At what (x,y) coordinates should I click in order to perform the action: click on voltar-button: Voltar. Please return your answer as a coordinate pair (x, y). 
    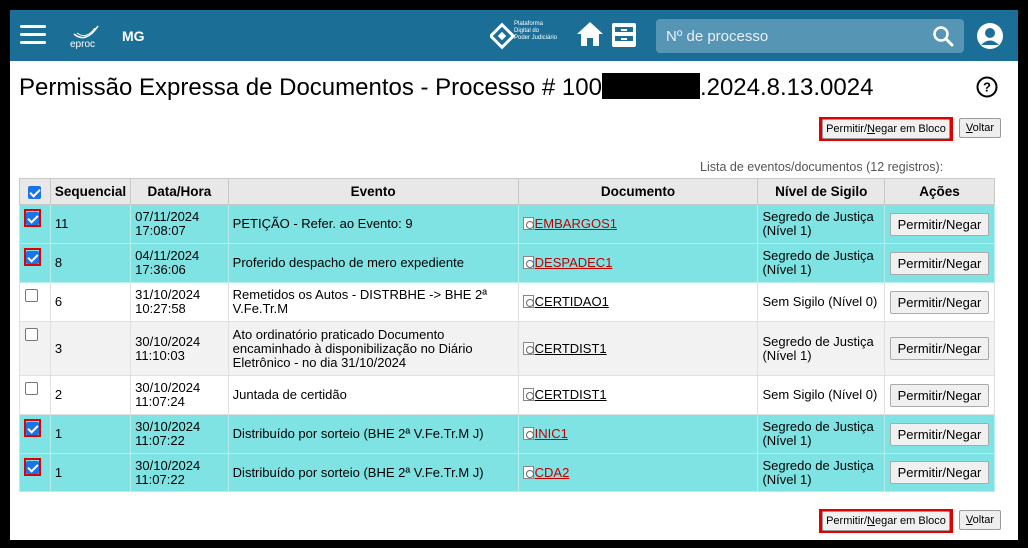
    Looking at the image, I should click on (980, 128).